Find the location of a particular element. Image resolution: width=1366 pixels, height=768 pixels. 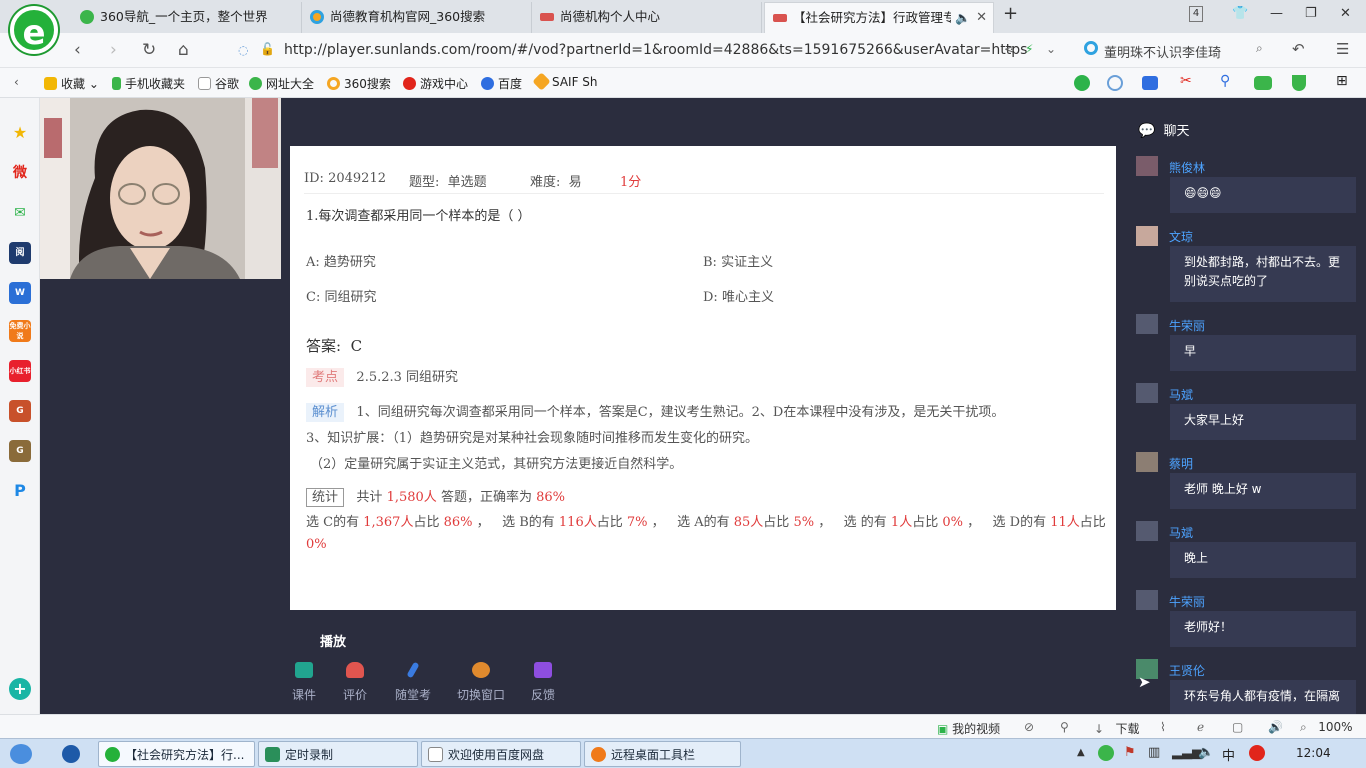

chat-username: 熊俊林 is located at coordinates (1187, 168).